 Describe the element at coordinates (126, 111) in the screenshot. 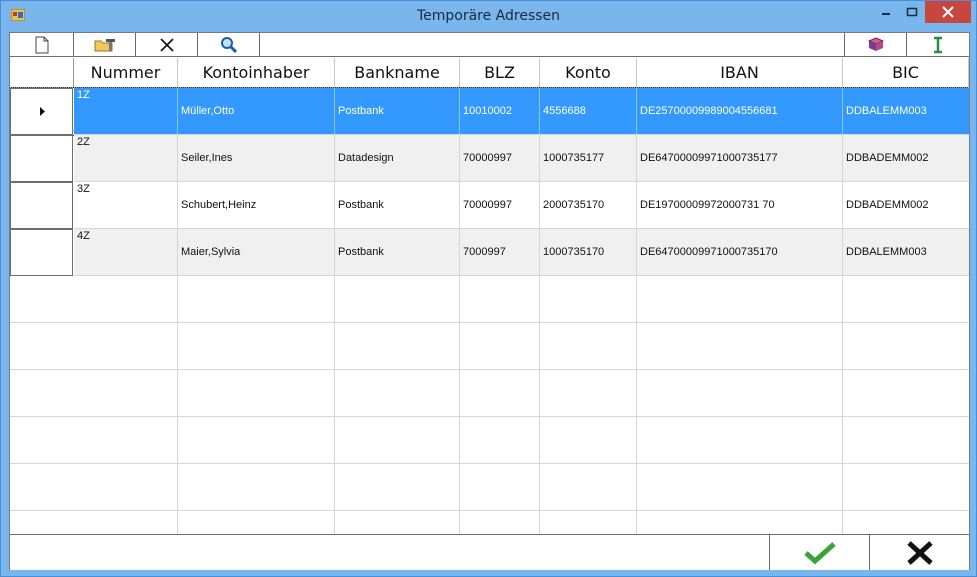

I see `cell-nummer: 1Z` at that location.